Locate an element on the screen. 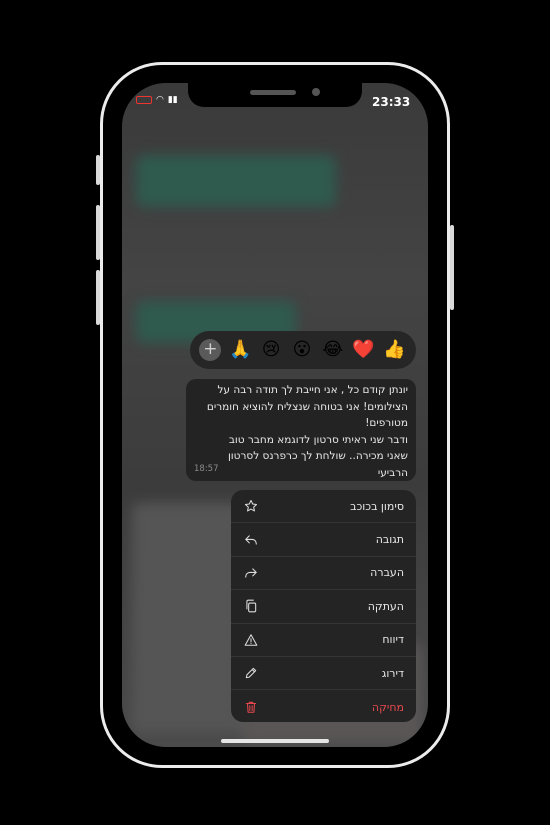 The image size is (550, 825). thumbs-up-emoji: 👍 is located at coordinates (394, 350).